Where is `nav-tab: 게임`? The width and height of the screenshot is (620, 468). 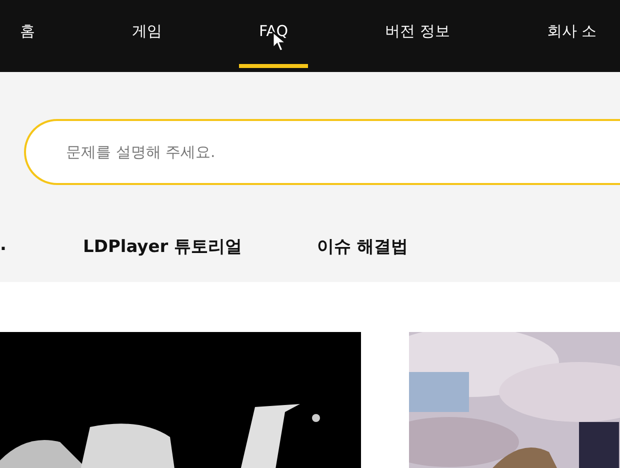 nav-tab: 게임 is located at coordinates (147, 34).